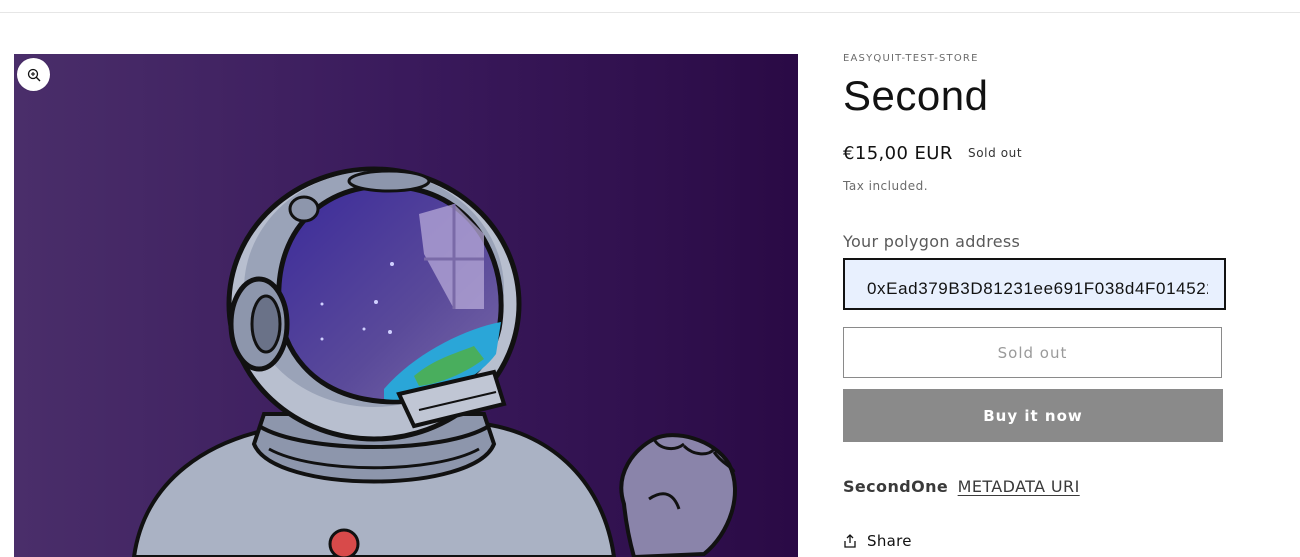 The image size is (1300, 557). I want to click on vendor-name: EASYQUIT-TEST-STORE, so click(911, 58).